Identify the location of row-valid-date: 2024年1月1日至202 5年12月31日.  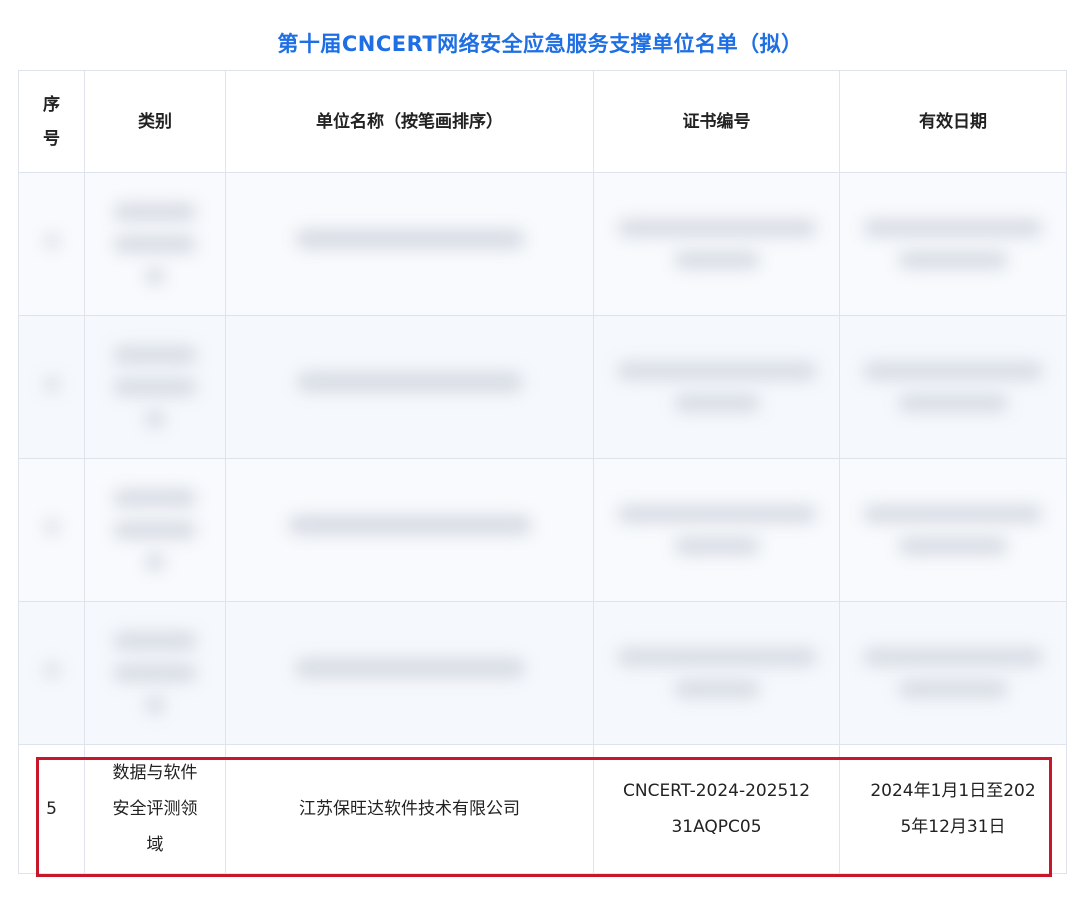
(953, 809).